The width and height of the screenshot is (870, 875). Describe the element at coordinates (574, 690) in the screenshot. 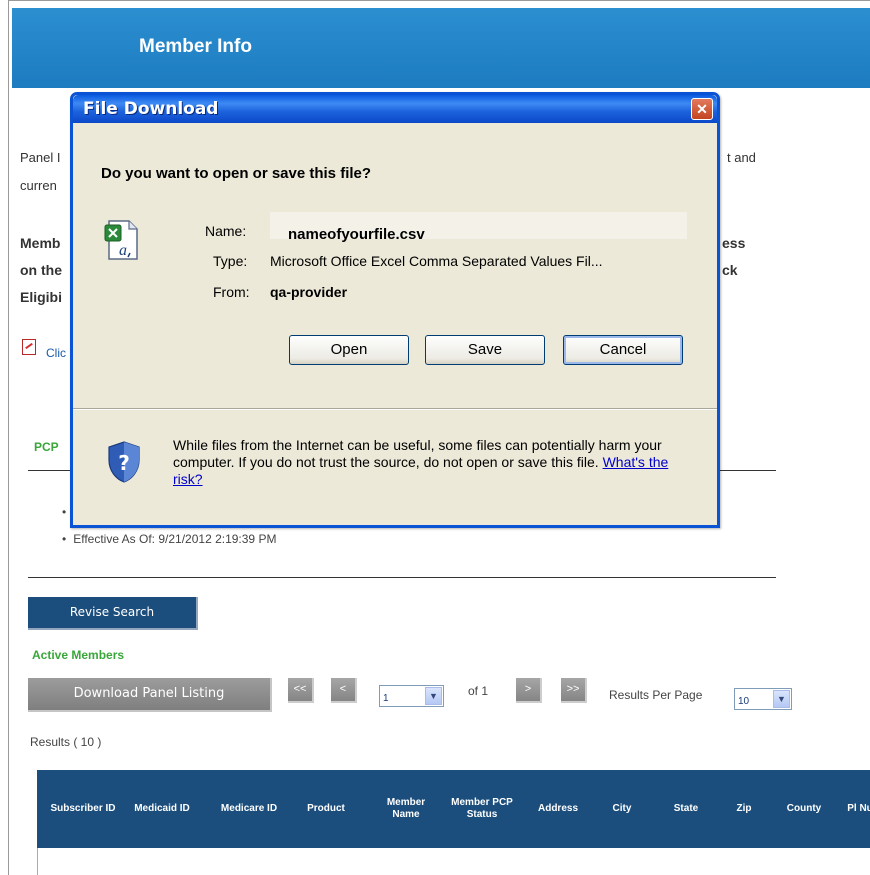

I see `last-page-button: >>` at that location.